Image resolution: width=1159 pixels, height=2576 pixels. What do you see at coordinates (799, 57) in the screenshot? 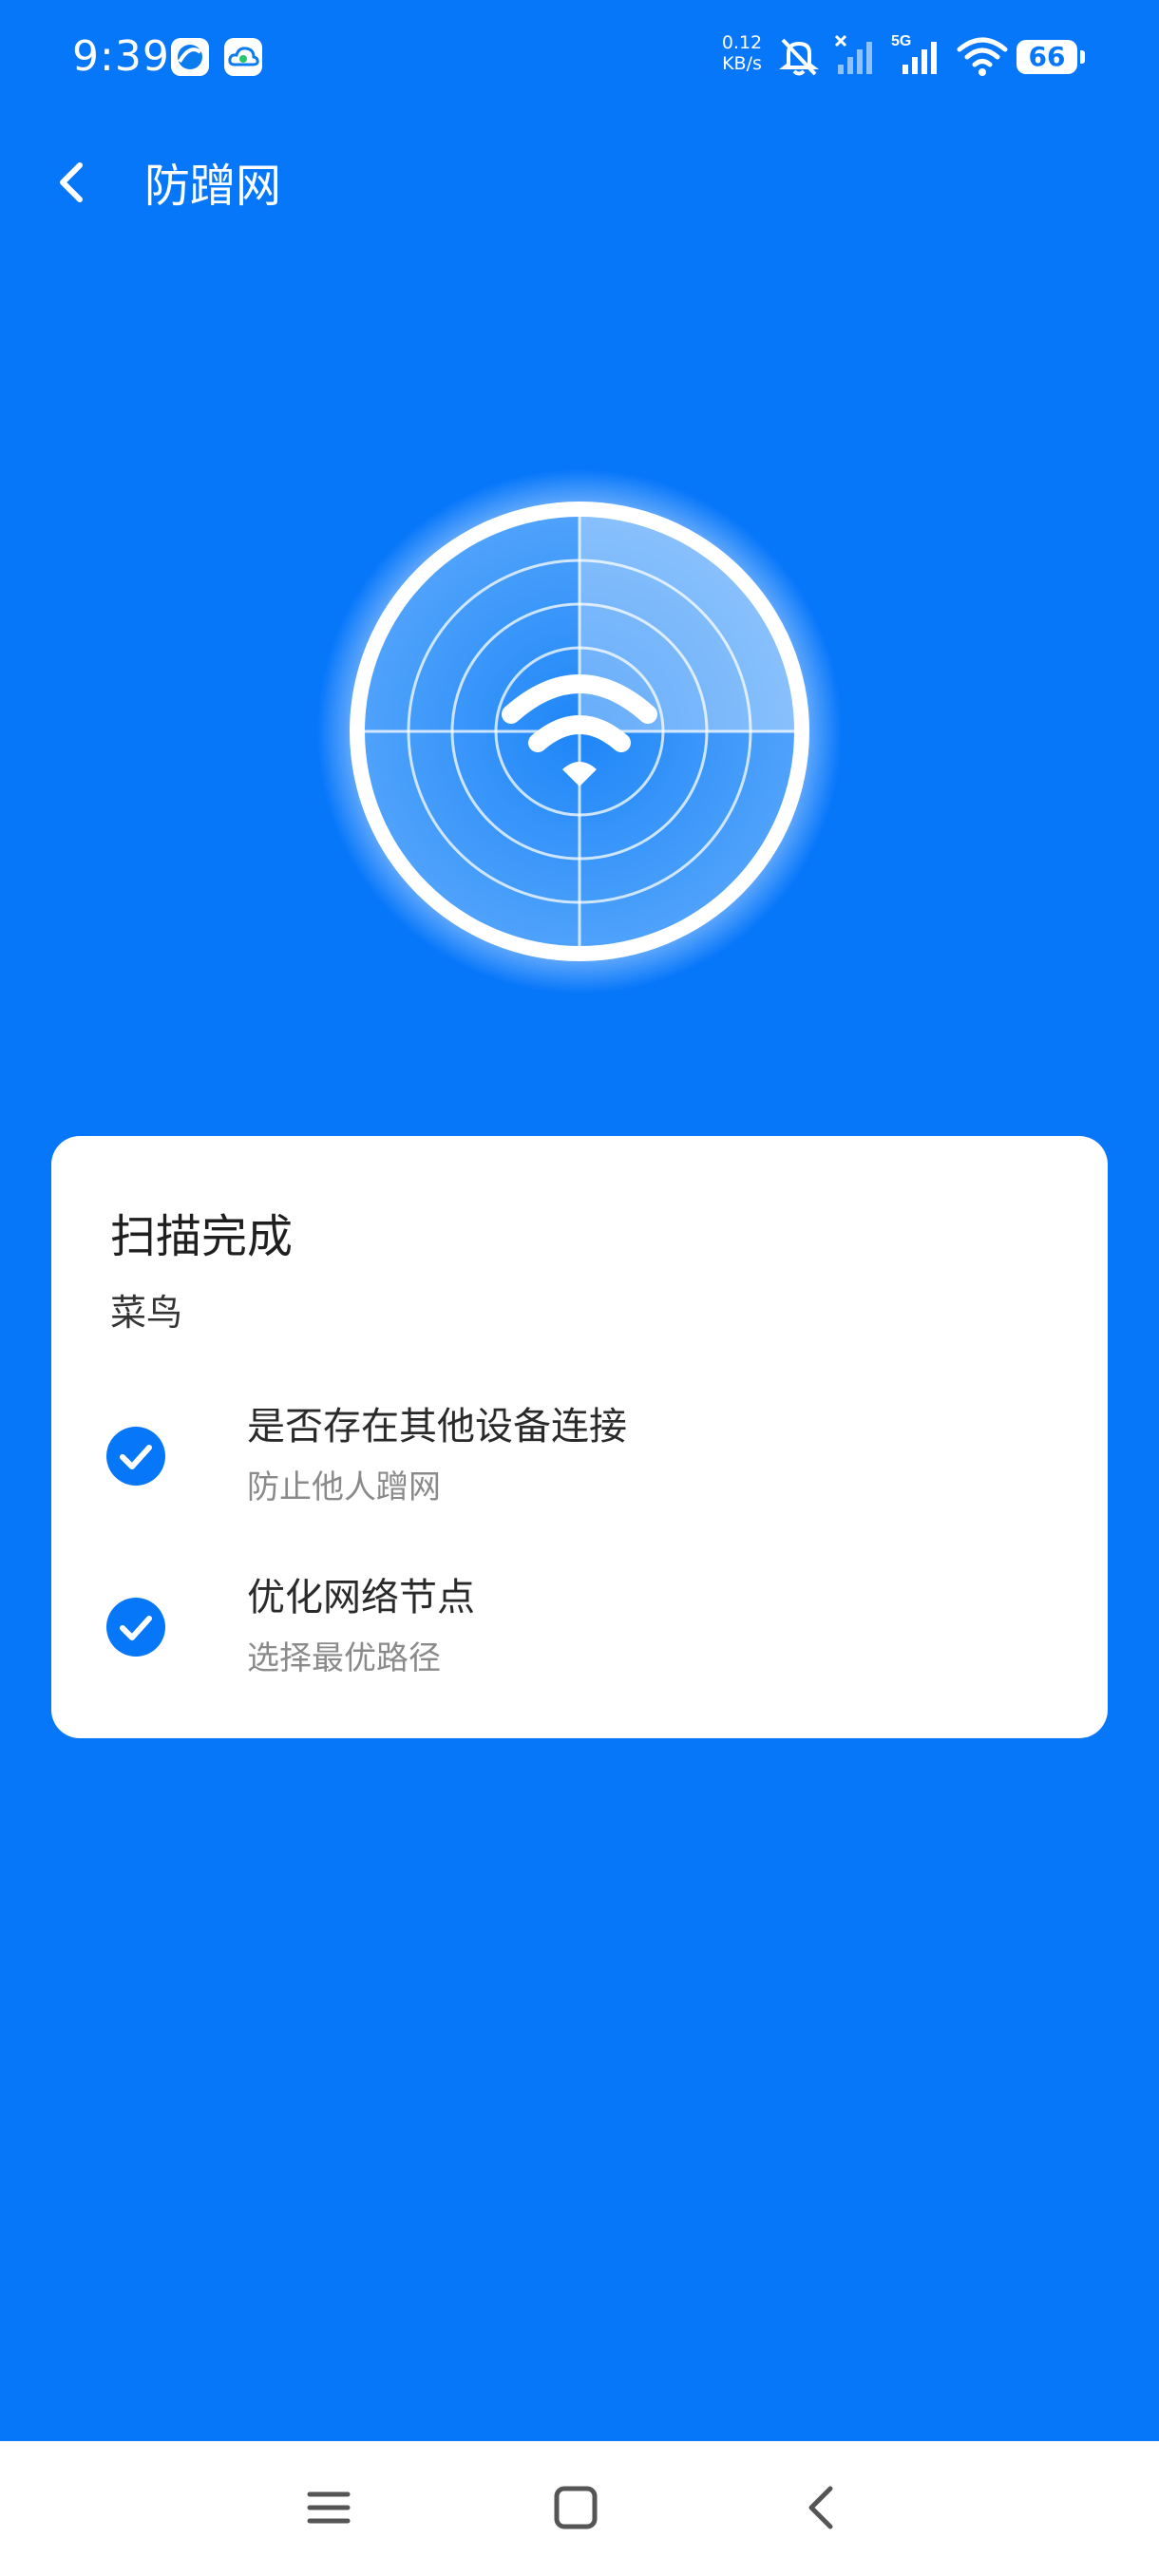
I see `bell-muted-icon` at bounding box center [799, 57].